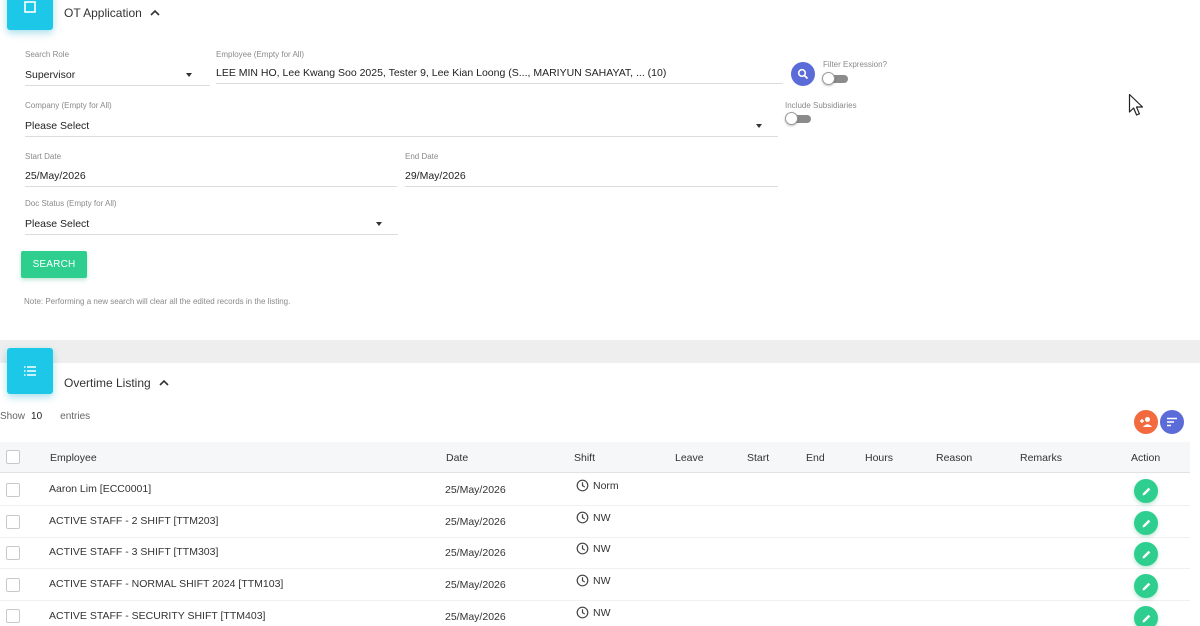  I want to click on start-date-value: 25/May/2026, so click(55, 175).